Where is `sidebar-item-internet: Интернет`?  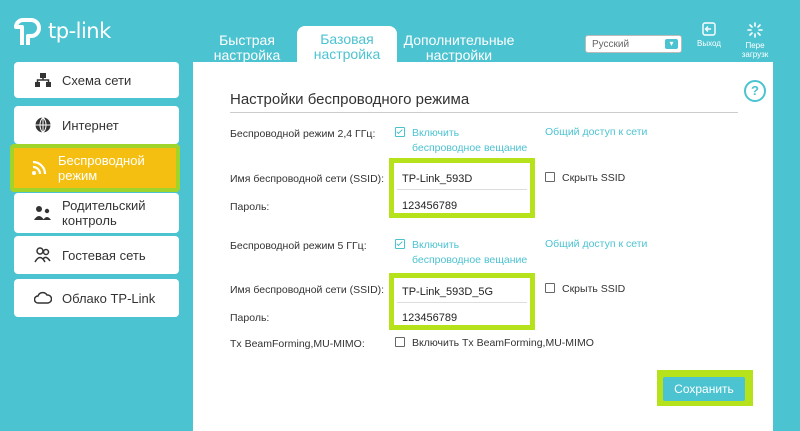
sidebar-item-internet: Интернет is located at coordinates (96, 125).